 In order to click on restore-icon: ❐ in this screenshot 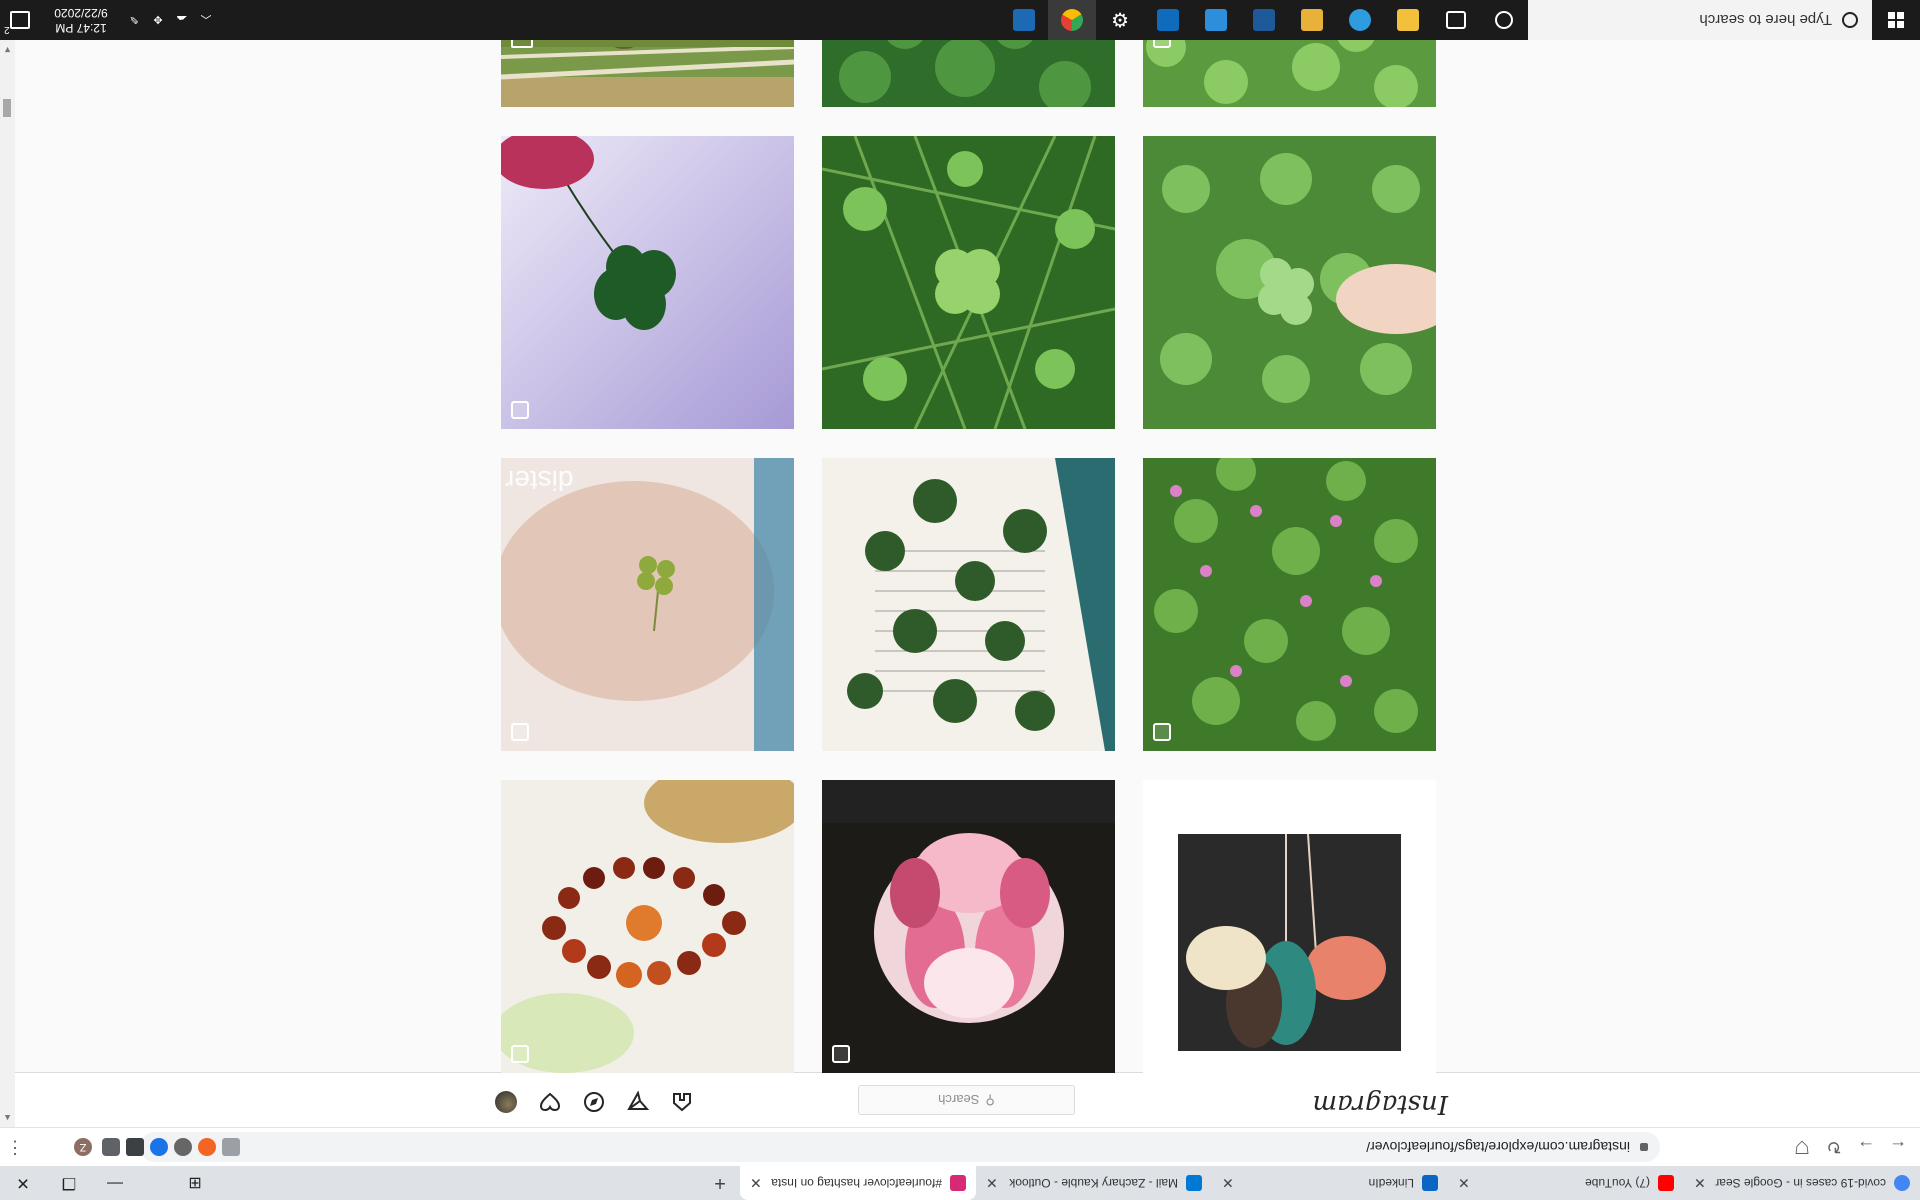, I will do `click(69, 1183)`.